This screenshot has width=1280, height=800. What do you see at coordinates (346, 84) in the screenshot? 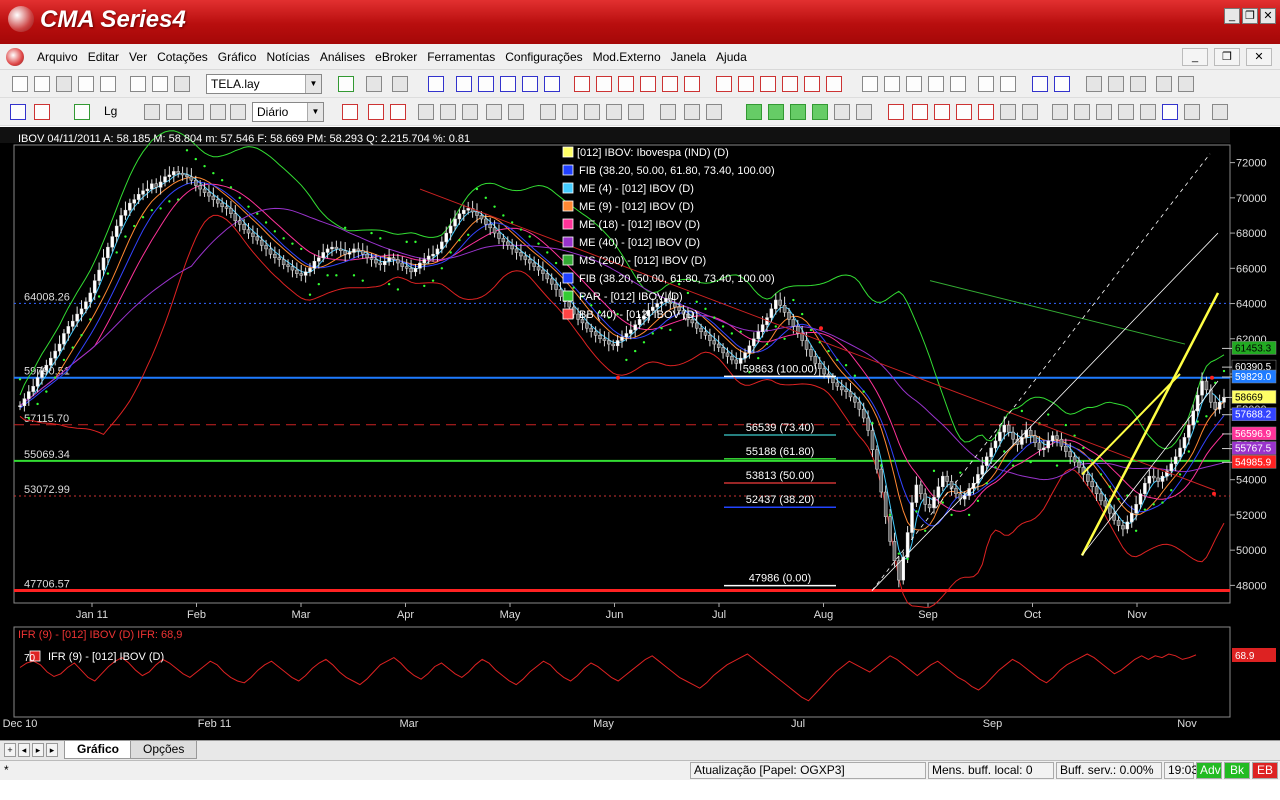
I see `chart-cursor-icon` at bounding box center [346, 84].